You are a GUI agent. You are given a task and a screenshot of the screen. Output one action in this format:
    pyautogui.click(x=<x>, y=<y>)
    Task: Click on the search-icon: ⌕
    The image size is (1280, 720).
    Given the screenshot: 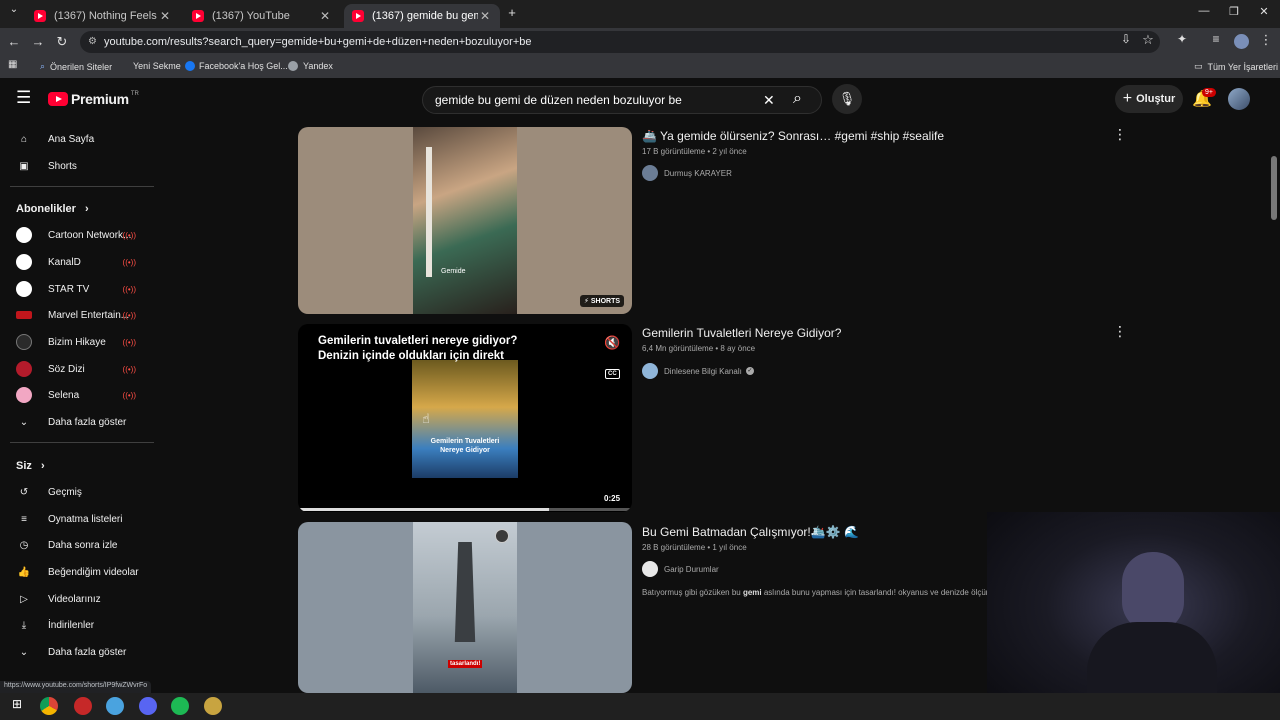 What is the action you would take?
    pyautogui.click(x=797, y=99)
    